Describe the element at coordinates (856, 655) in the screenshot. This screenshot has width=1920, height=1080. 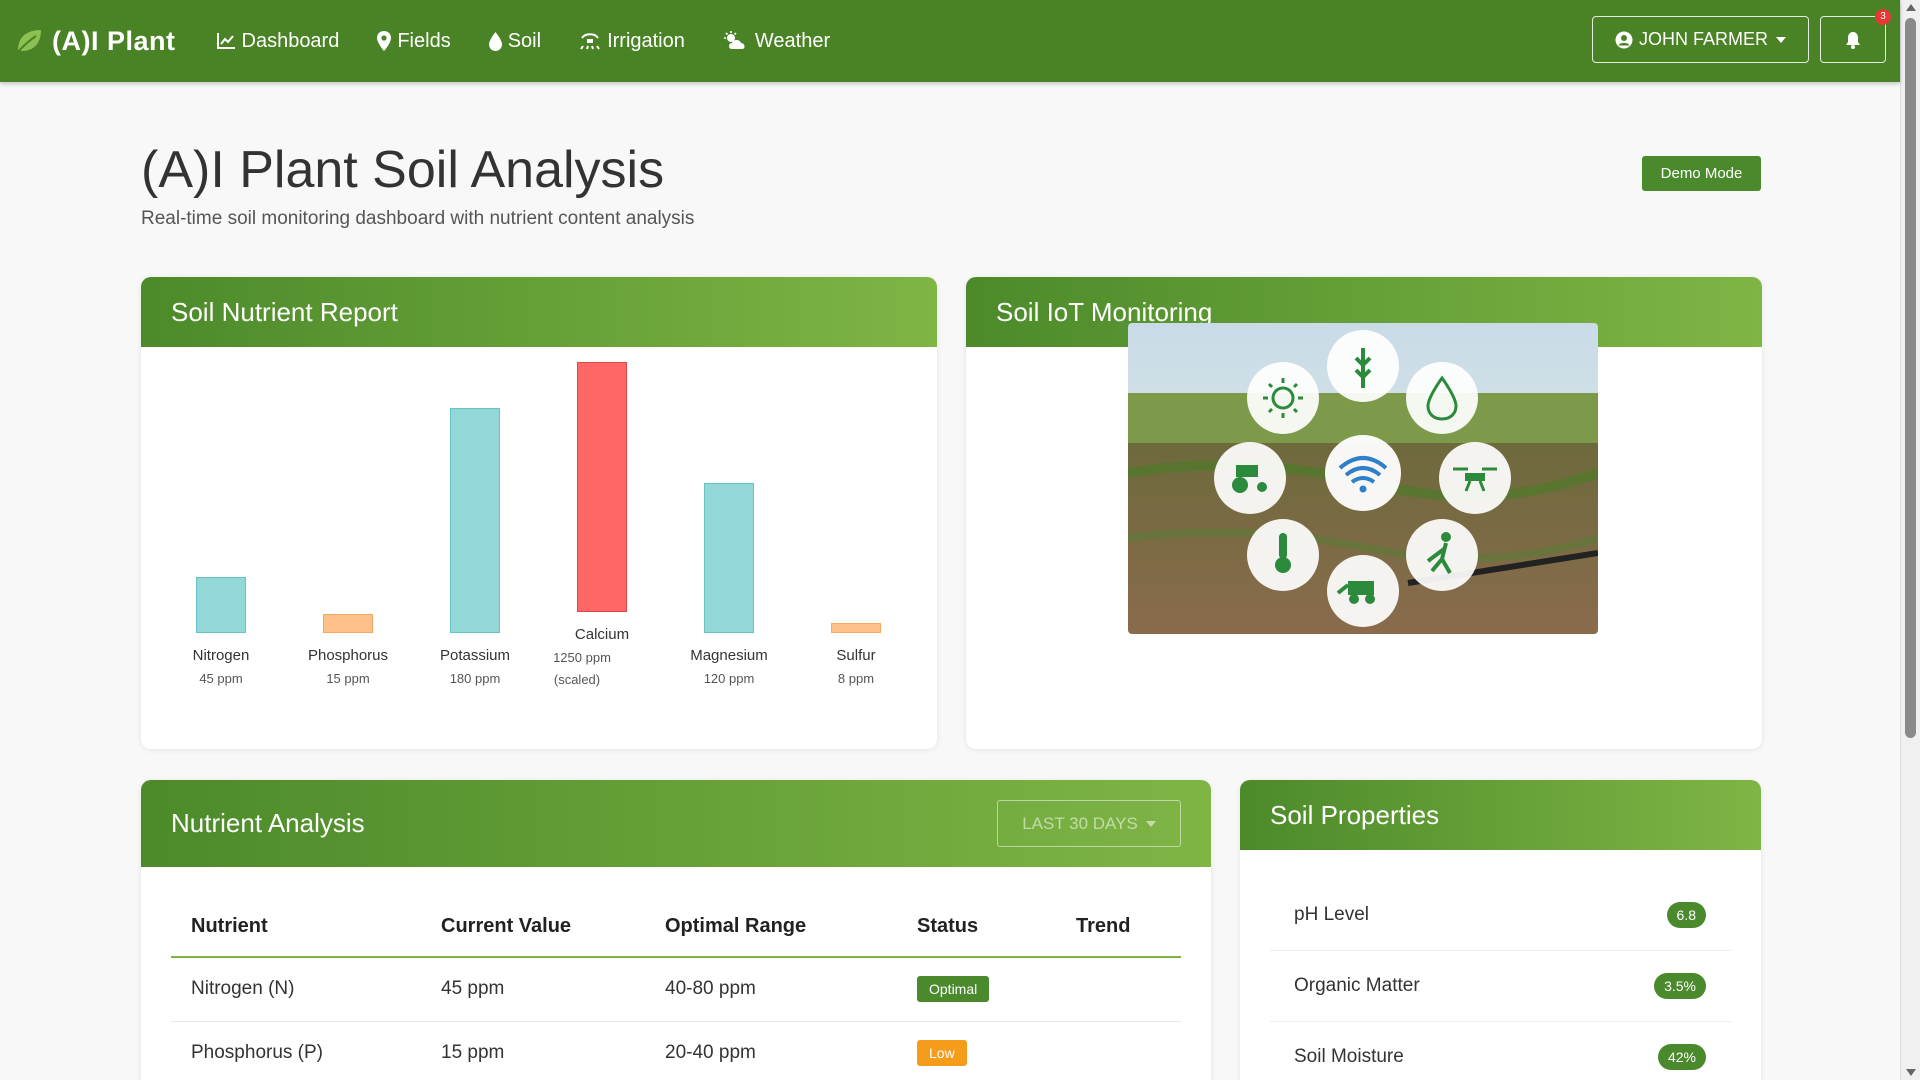
I see `bar-label-sulfur: Sulfur` at that location.